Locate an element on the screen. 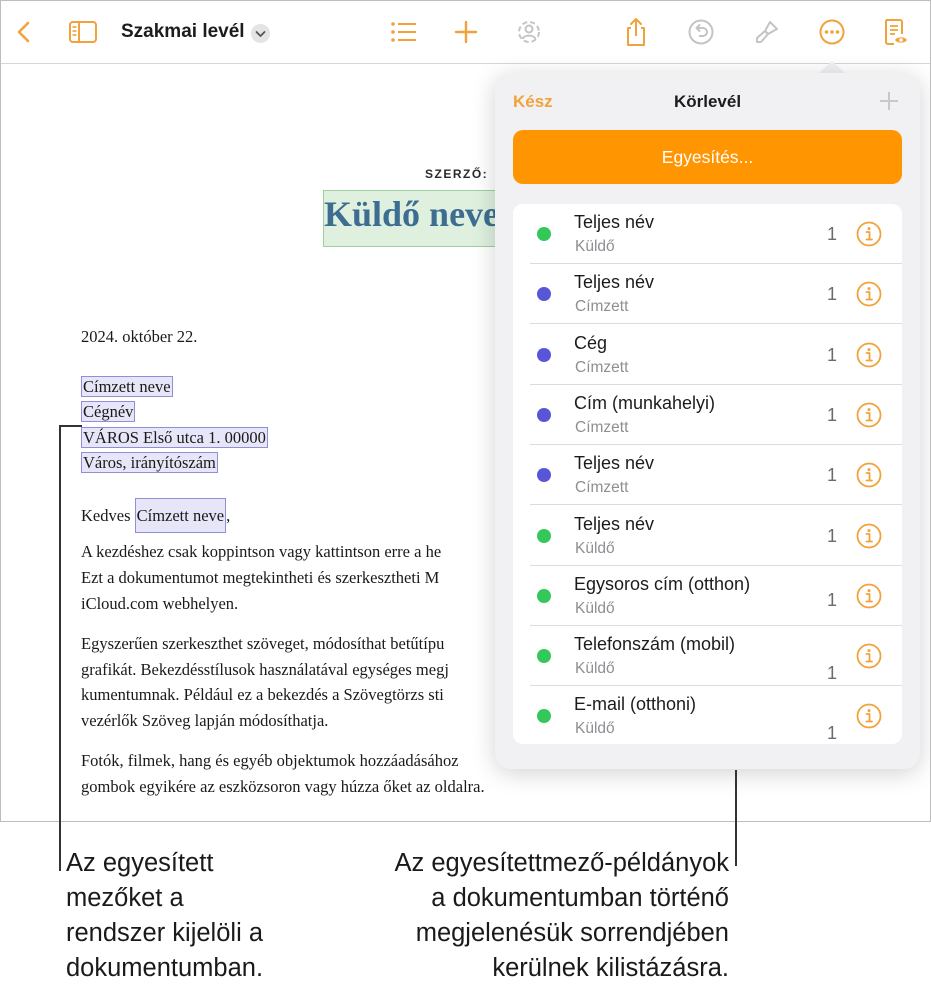 This screenshot has width=931, height=995. popover-title: Körlevél is located at coordinates (707, 101).